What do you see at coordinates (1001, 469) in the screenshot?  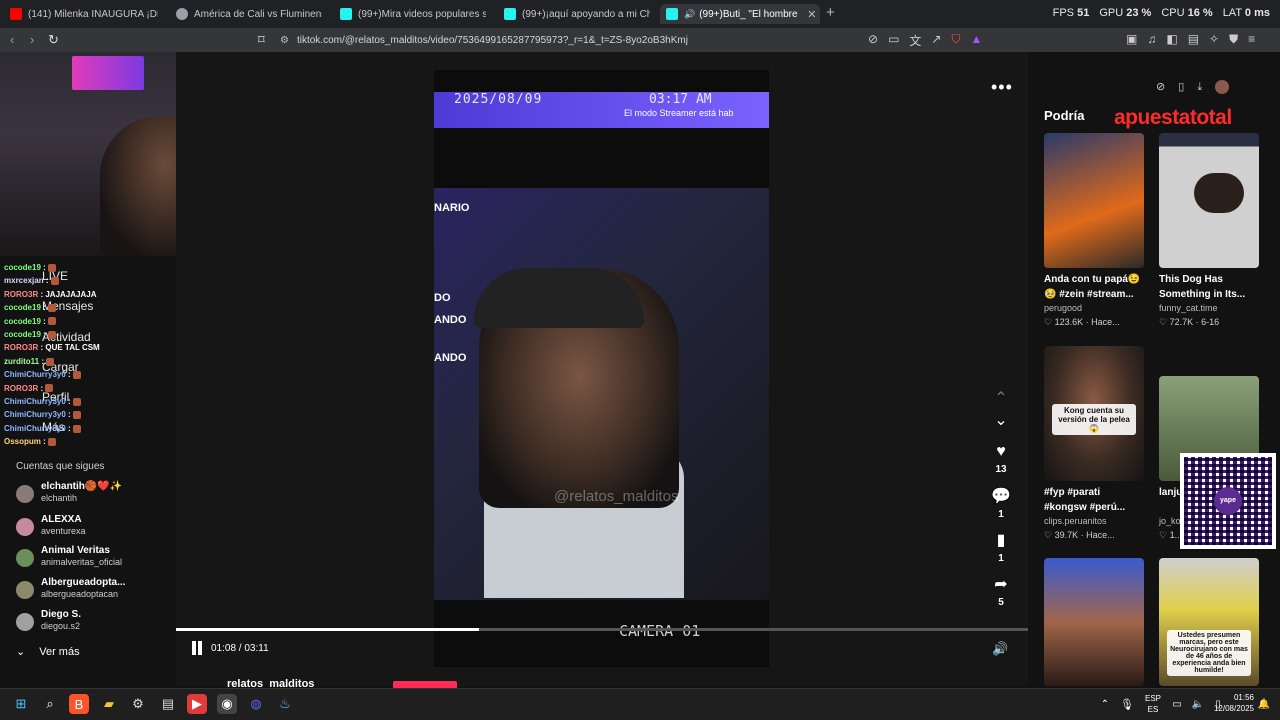 I see `like-count: 13` at bounding box center [1001, 469].